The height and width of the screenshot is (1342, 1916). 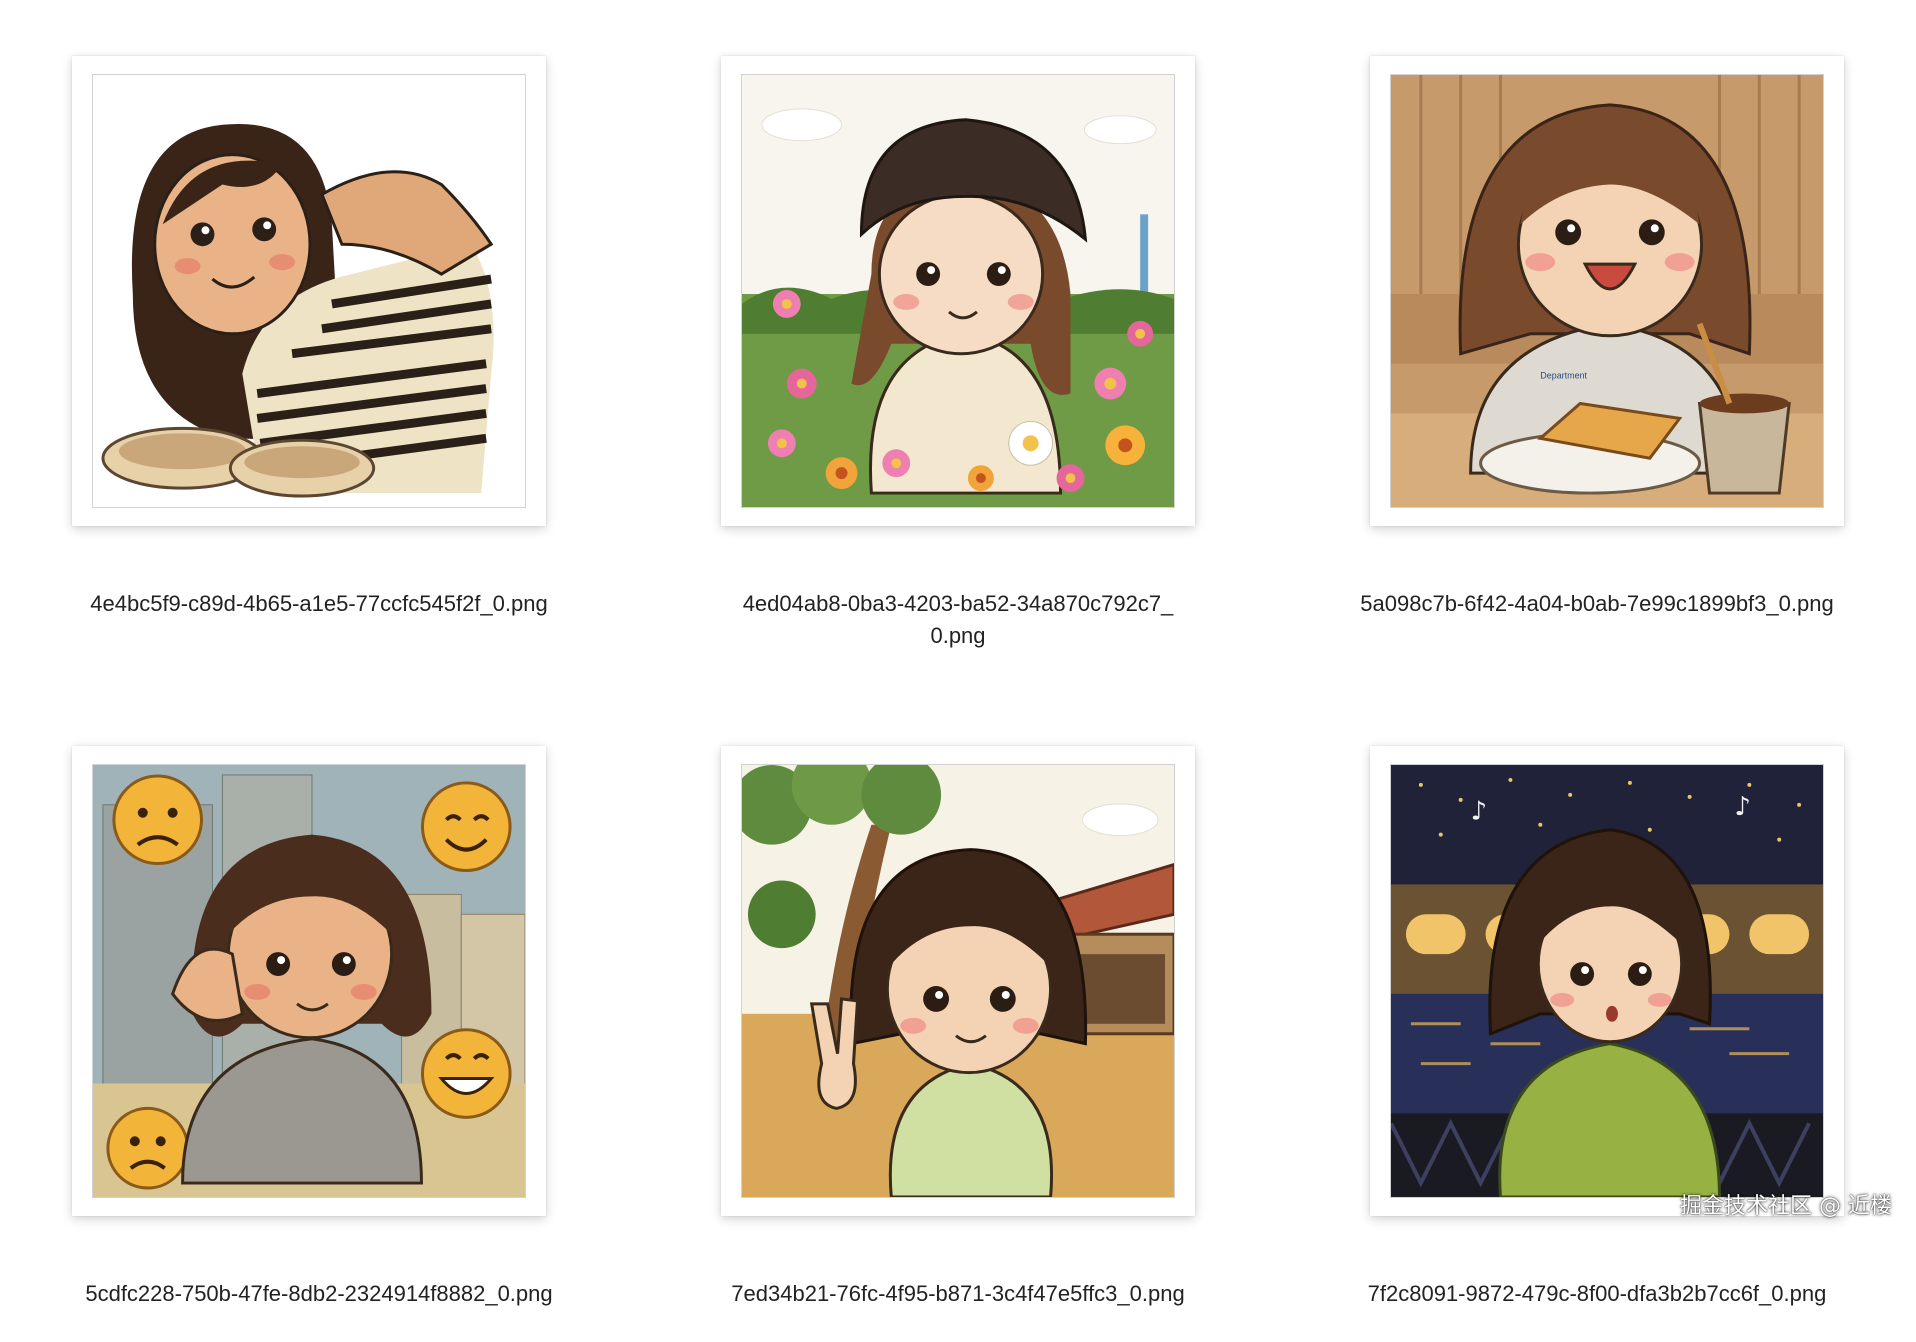 What do you see at coordinates (1786, 1206) in the screenshot?
I see `watermark-text: 掘金技术社区 @ 近楼` at bounding box center [1786, 1206].